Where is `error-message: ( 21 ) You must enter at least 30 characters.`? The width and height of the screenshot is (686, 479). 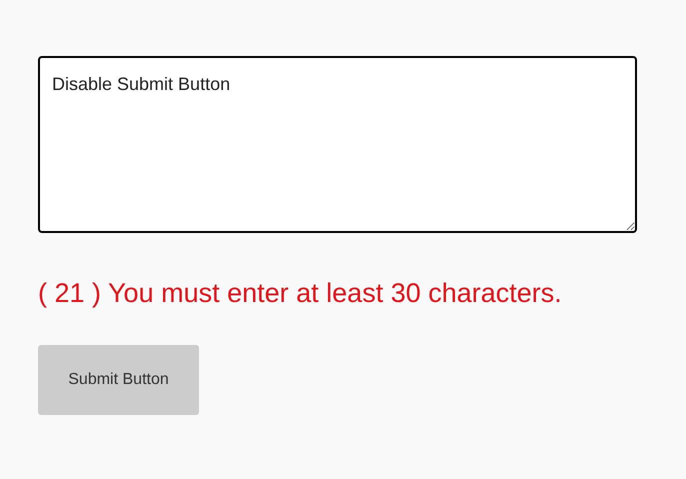 error-message: ( 21 ) You must enter at least 30 characters. is located at coordinates (300, 293).